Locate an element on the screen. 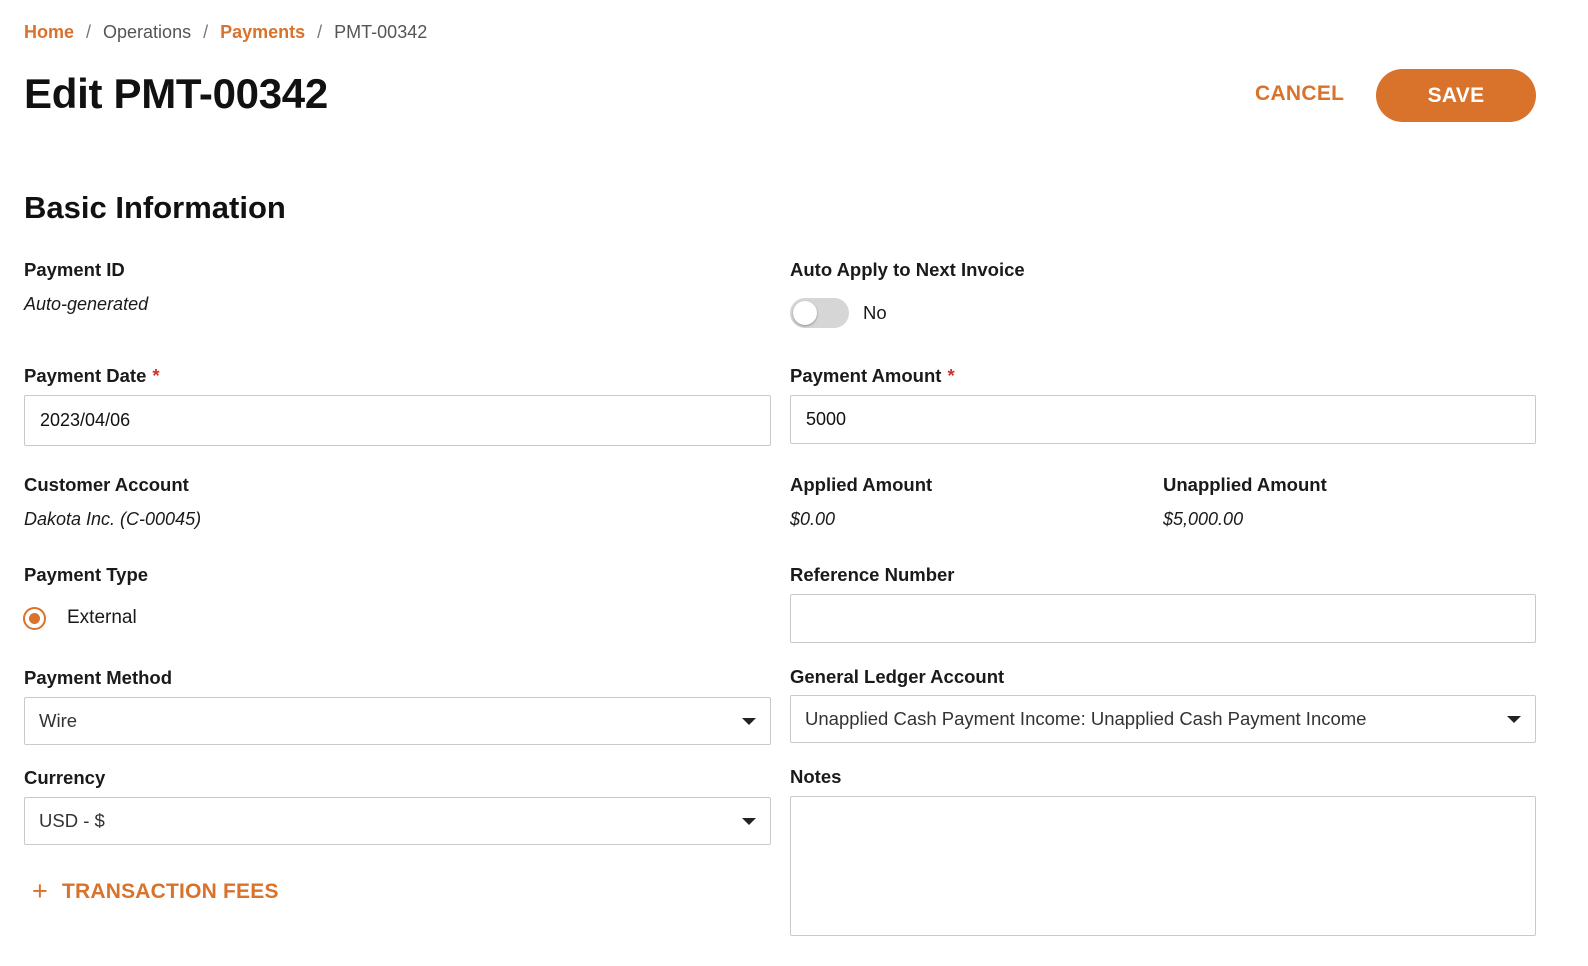 Image resolution: width=1588 pixels, height=966 pixels. breadcrumb: Home / Operations / Payments / PMT-00342 is located at coordinates (225, 32).